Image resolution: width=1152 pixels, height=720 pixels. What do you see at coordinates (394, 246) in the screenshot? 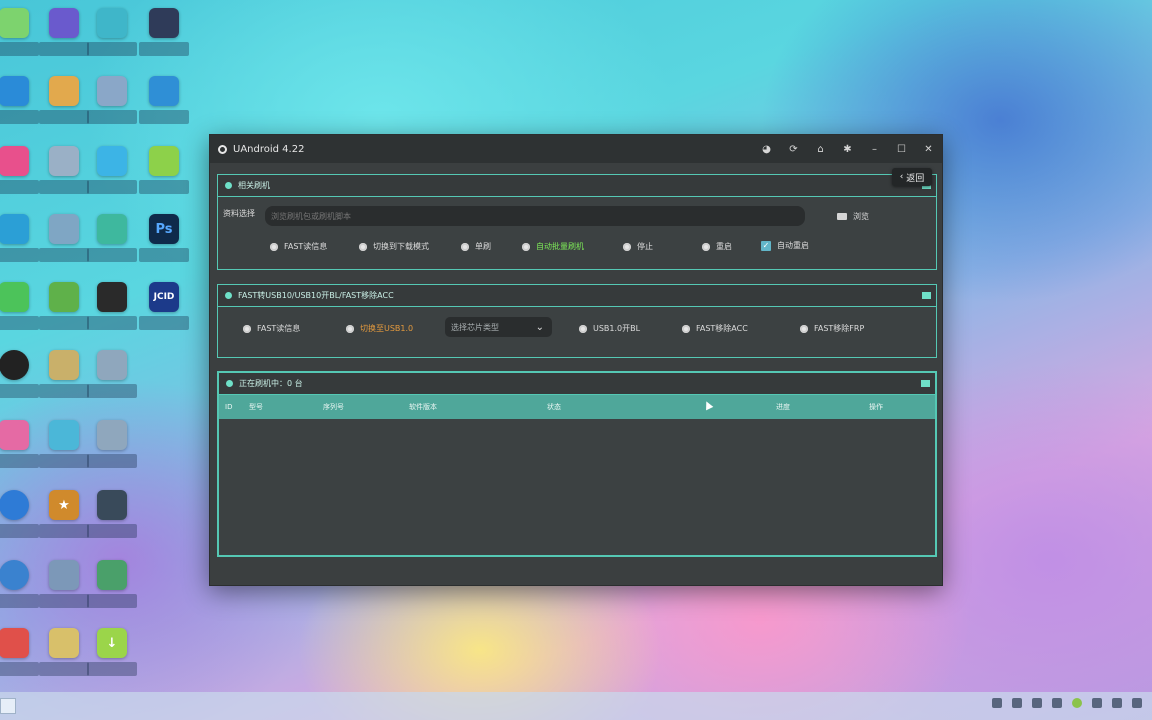
I see `radio-switch-download-mode: 切换到下载模式` at bounding box center [394, 246].